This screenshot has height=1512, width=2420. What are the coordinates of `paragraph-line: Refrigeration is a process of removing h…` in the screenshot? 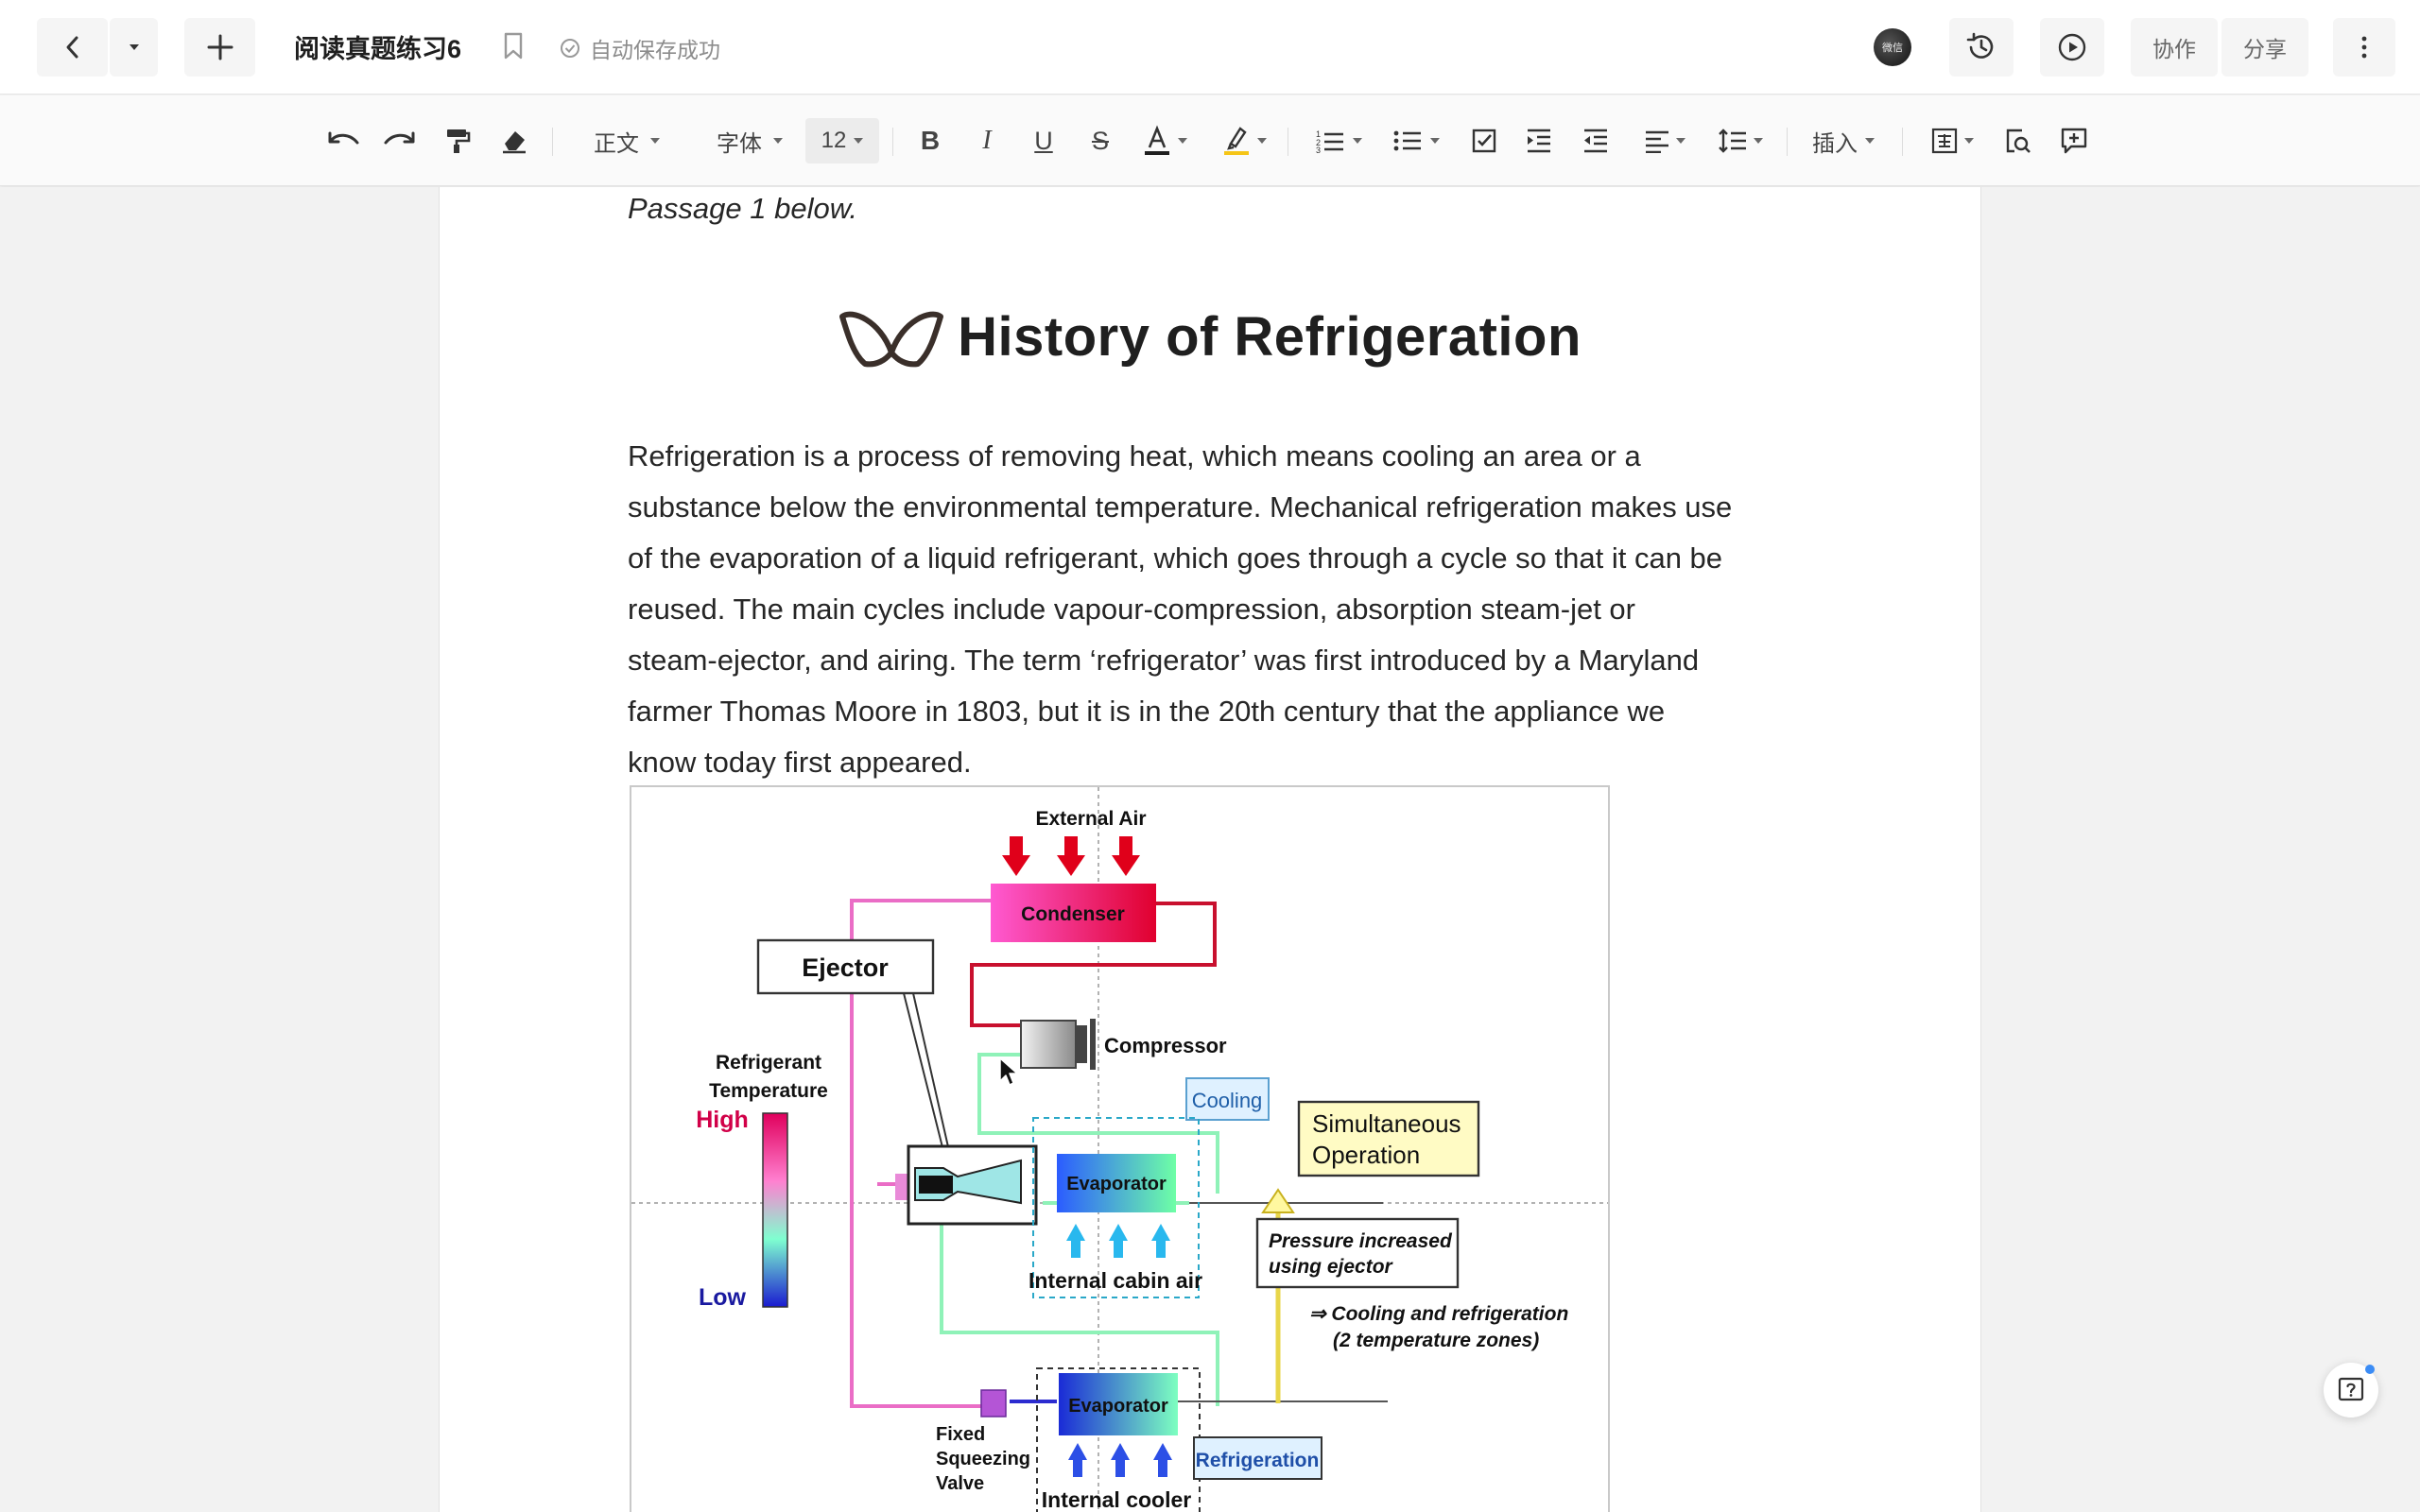 It's located at (1134, 455).